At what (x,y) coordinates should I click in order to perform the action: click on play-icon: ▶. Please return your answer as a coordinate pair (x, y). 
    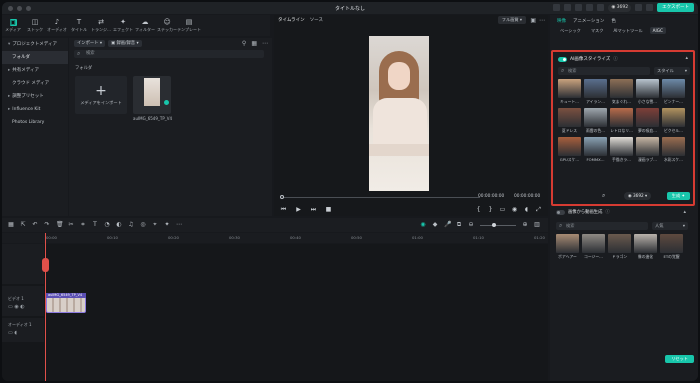
    Looking at the image, I should click on (298, 209).